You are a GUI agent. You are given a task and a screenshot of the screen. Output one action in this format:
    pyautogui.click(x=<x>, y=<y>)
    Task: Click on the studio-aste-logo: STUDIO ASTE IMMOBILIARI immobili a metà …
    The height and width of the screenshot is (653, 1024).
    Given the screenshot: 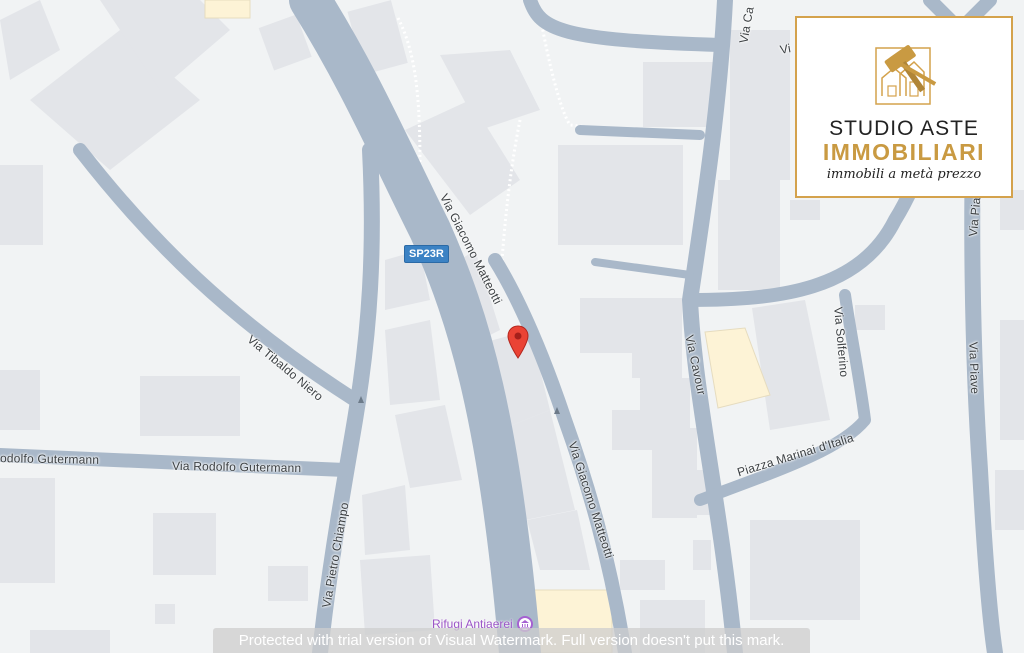 What is the action you would take?
    pyautogui.click(x=904, y=107)
    